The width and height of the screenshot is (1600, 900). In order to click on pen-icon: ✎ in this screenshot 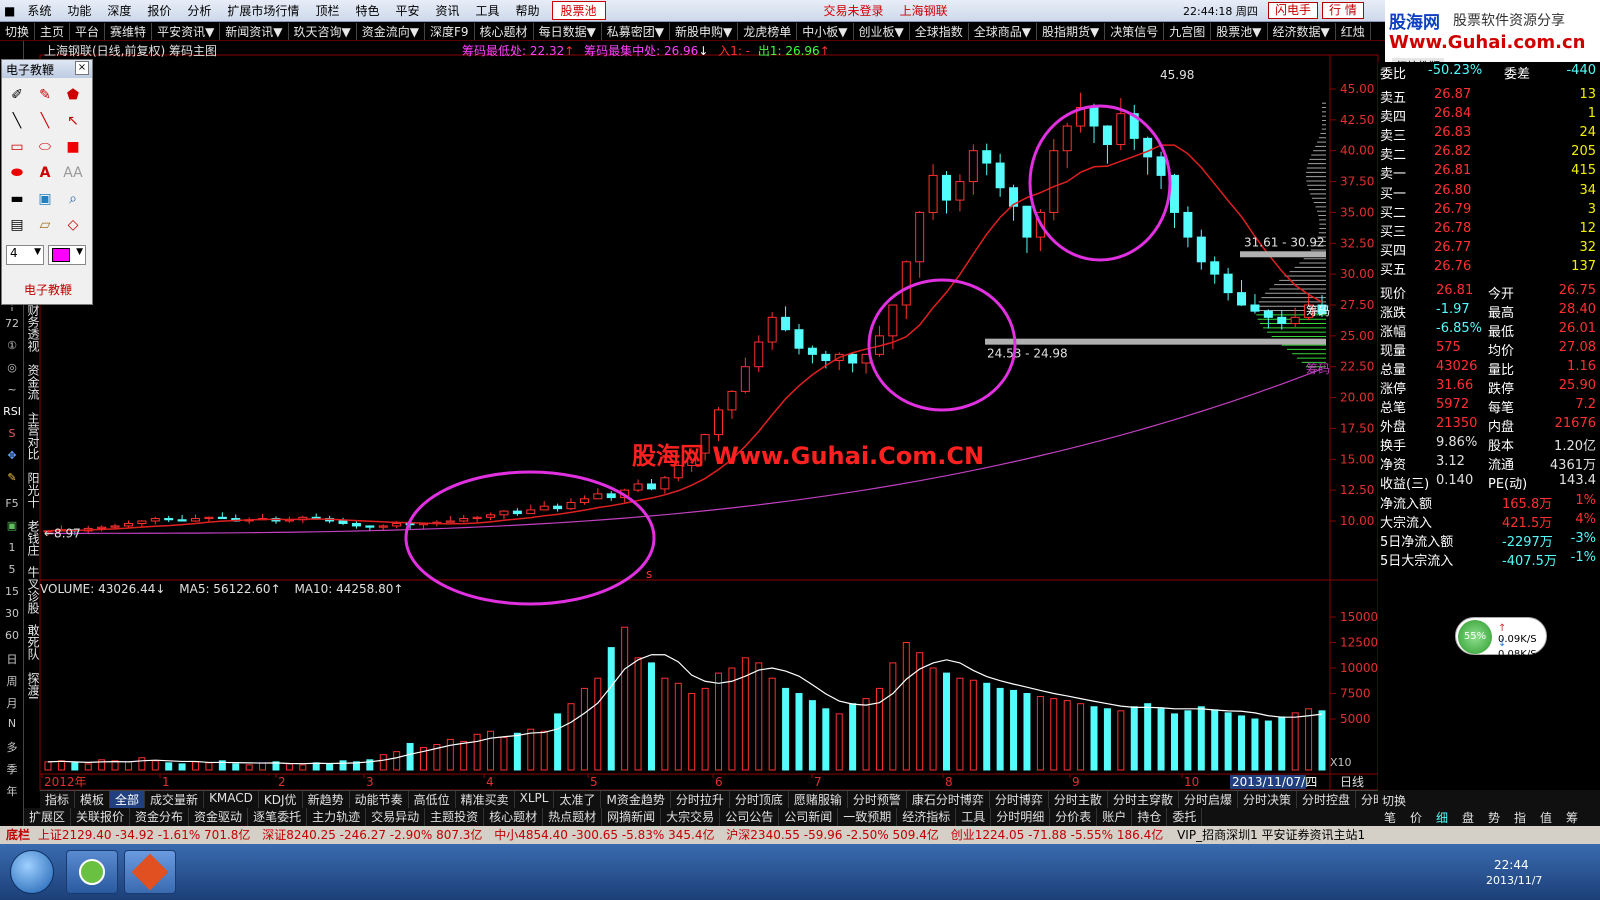, I will do `click(45, 95)`.